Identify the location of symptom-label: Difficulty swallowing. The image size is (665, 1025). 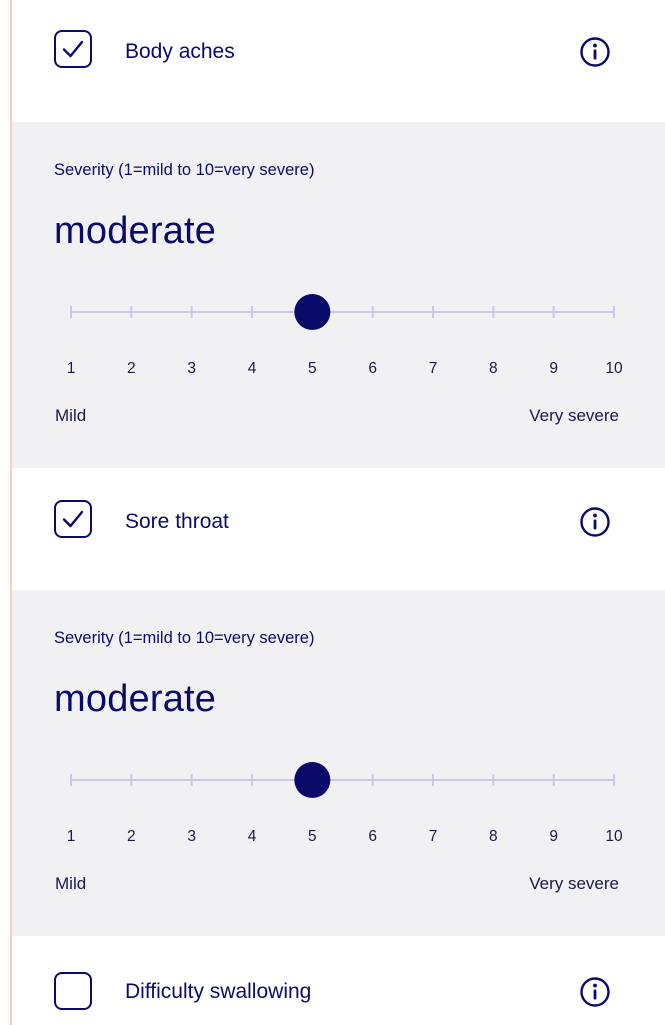
(218, 991).